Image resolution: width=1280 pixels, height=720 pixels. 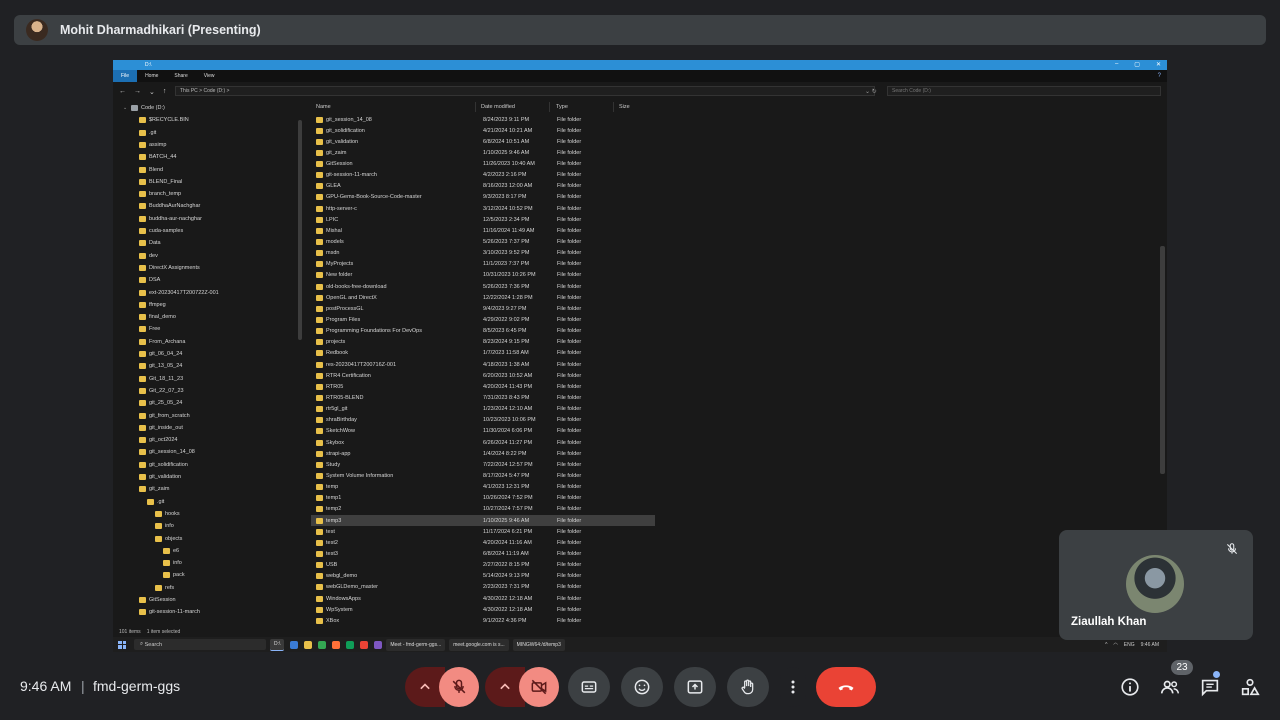 What do you see at coordinates (336, 644) in the screenshot?
I see `firefox-icon` at bounding box center [336, 644].